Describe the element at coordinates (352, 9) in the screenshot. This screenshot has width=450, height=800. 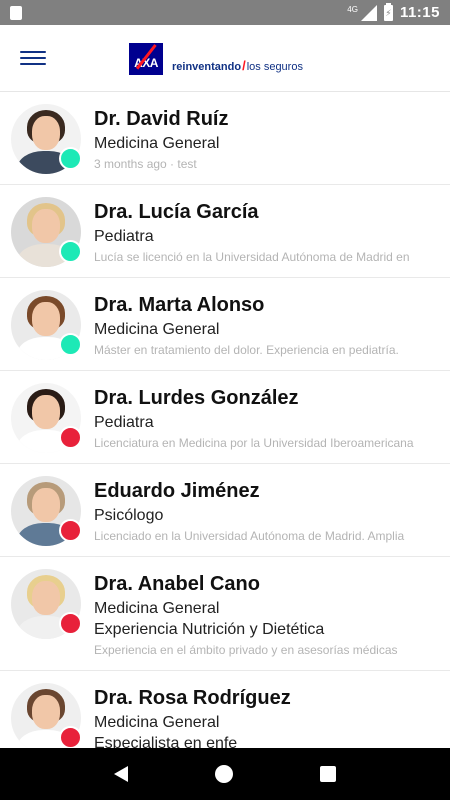
I see `network-type: 4G` at that location.